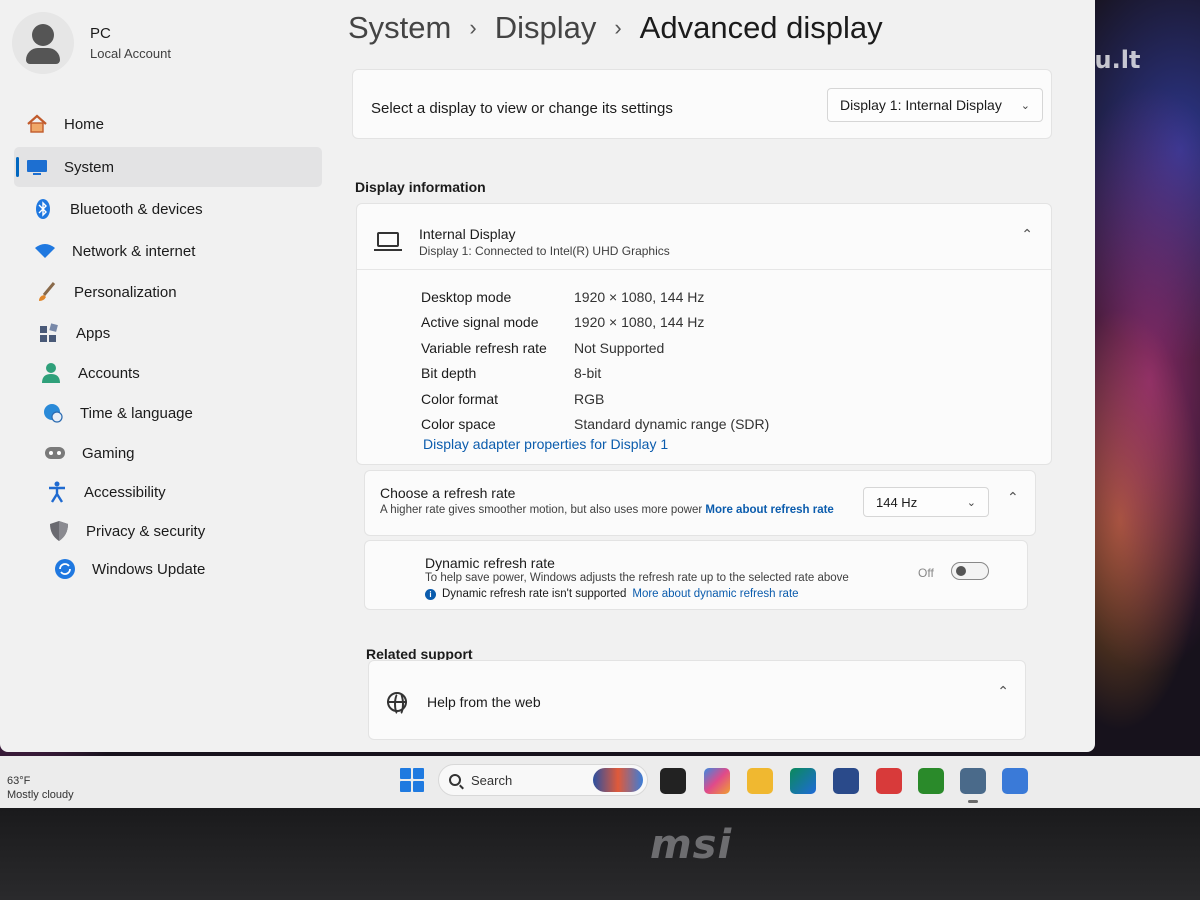 The image size is (1200, 900). What do you see at coordinates (717, 781) in the screenshot?
I see `copilot-icon` at bounding box center [717, 781].